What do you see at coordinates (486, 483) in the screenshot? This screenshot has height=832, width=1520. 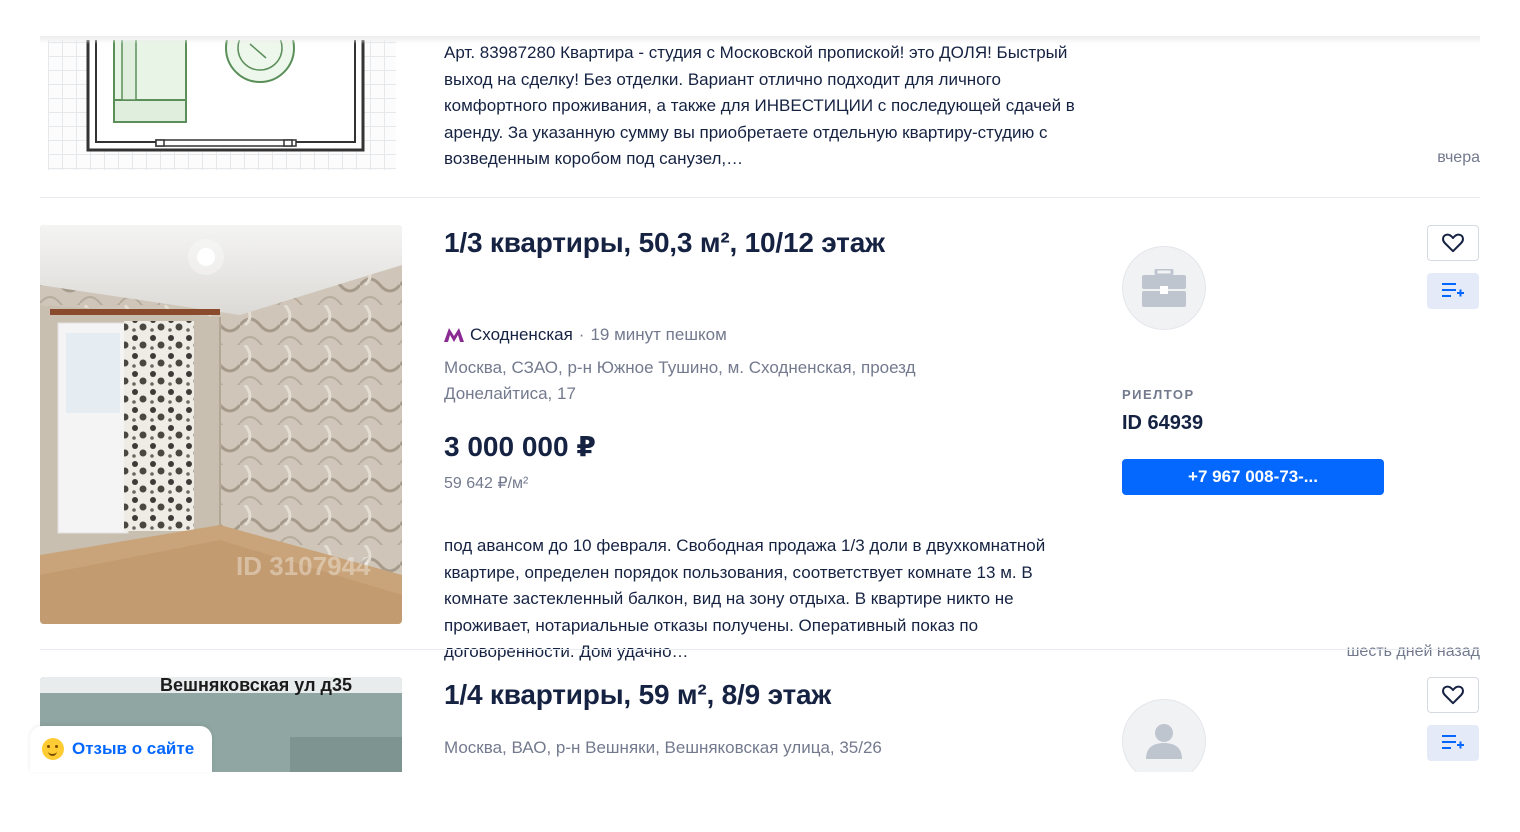 I see `price-per-sqm: 59 642 ₽/м²` at bounding box center [486, 483].